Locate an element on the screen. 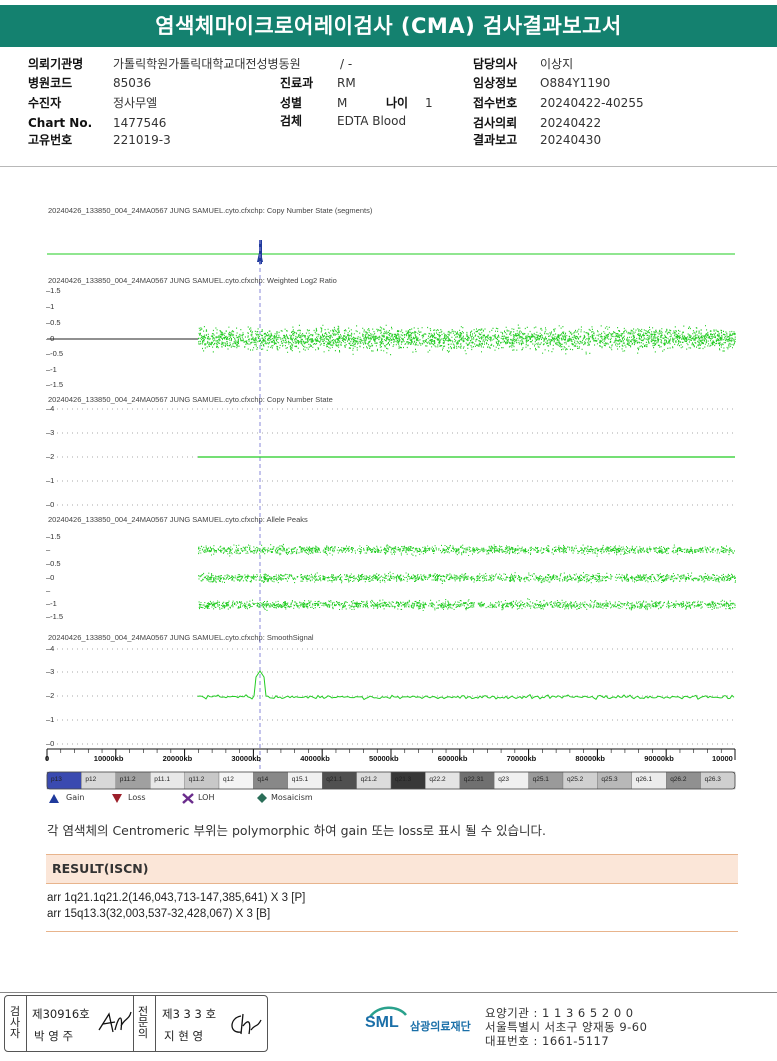 This screenshot has width=777, height=1061. loss-icon is located at coordinates (117, 798).